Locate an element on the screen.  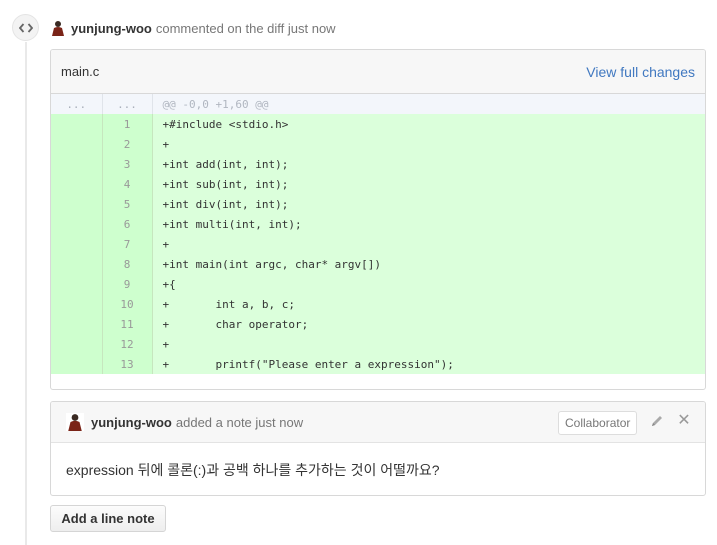
new-line-number: 9 is located at coordinates (127, 284).